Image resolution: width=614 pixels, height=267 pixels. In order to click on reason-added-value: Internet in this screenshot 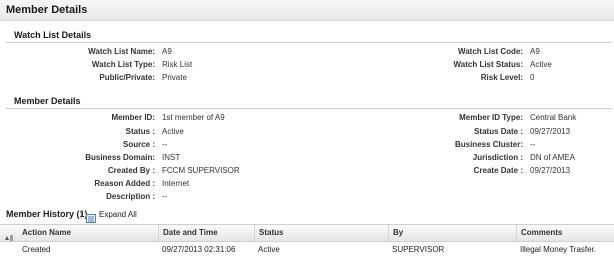, I will do `click(176, 183)`.